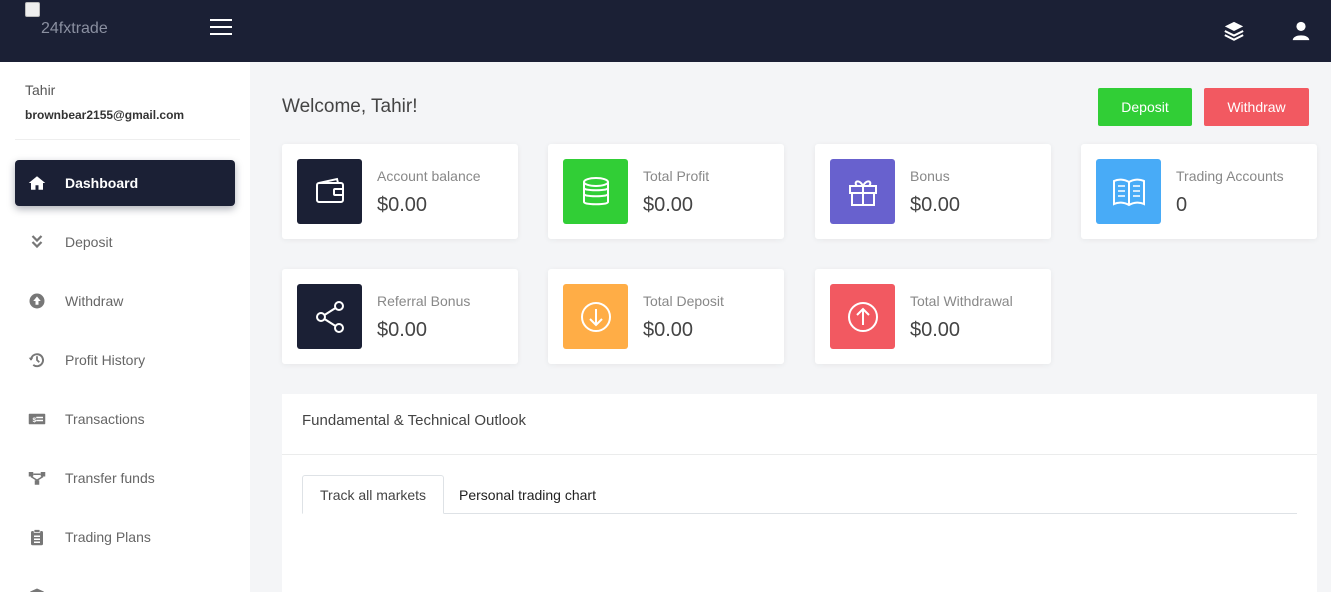  I want to click on stat-label: Bonus, so click(930, 176).